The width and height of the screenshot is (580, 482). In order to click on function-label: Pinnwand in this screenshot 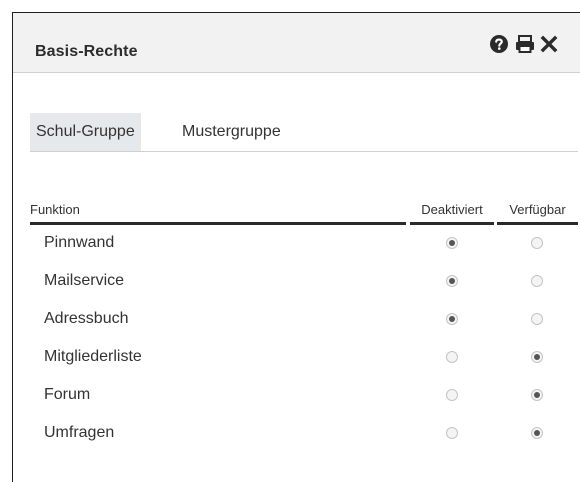, I will do `click(79, 242)`.